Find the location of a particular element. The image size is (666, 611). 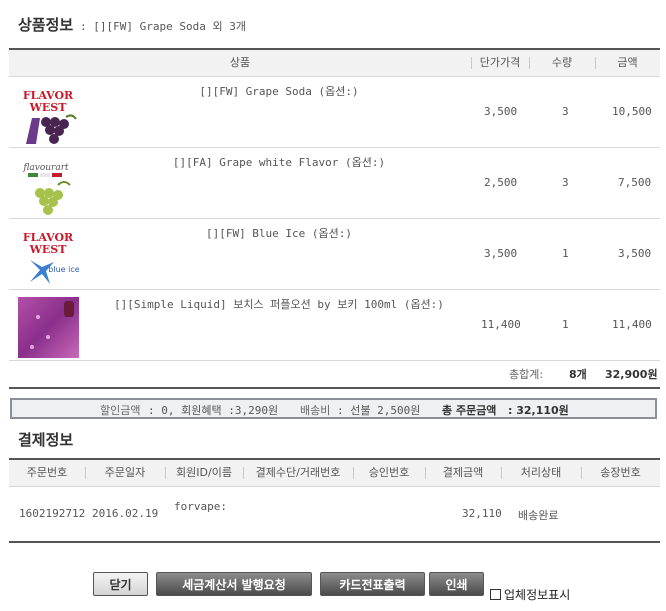

order-totals-row: 총합계: 8개 32,900원 is located at coordinates (334, 376).